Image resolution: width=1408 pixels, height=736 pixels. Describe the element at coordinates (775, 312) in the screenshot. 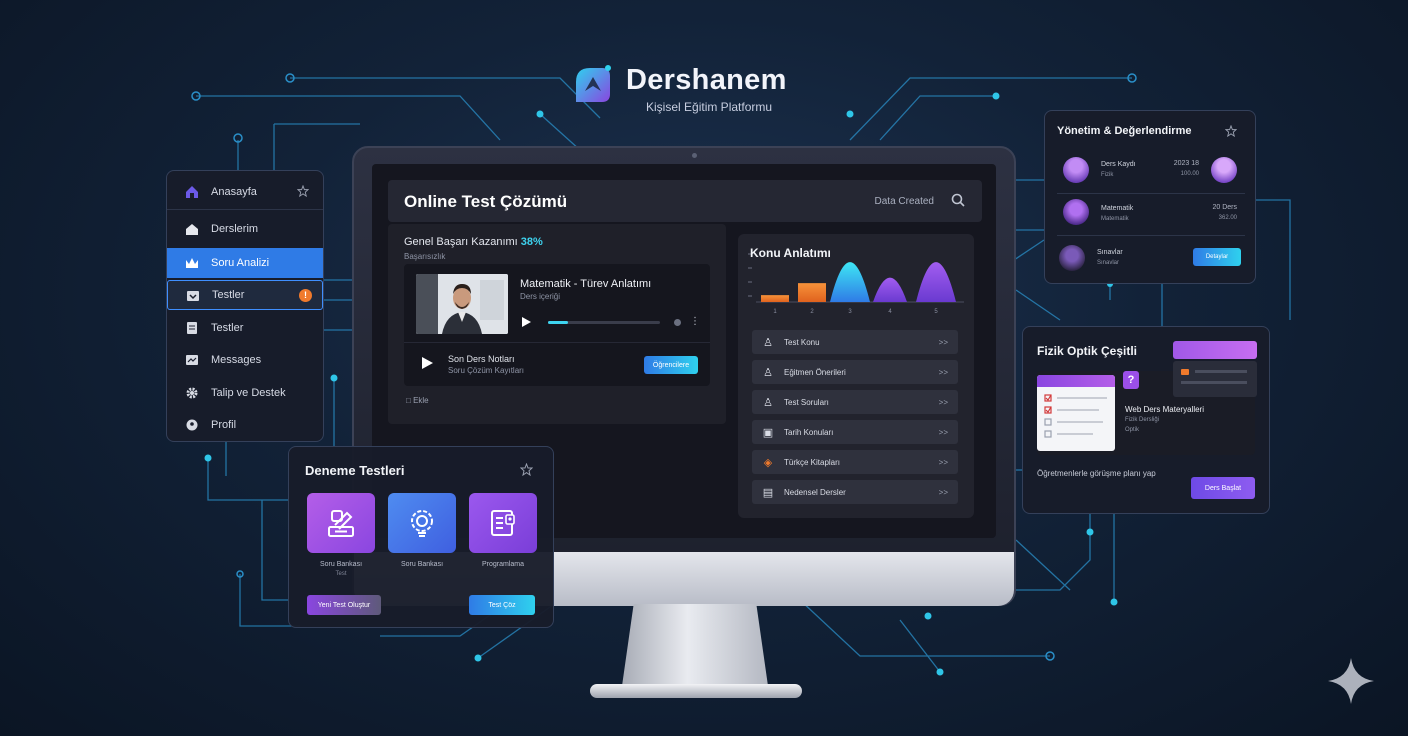

I see `x-tick-label: 1` at that location.